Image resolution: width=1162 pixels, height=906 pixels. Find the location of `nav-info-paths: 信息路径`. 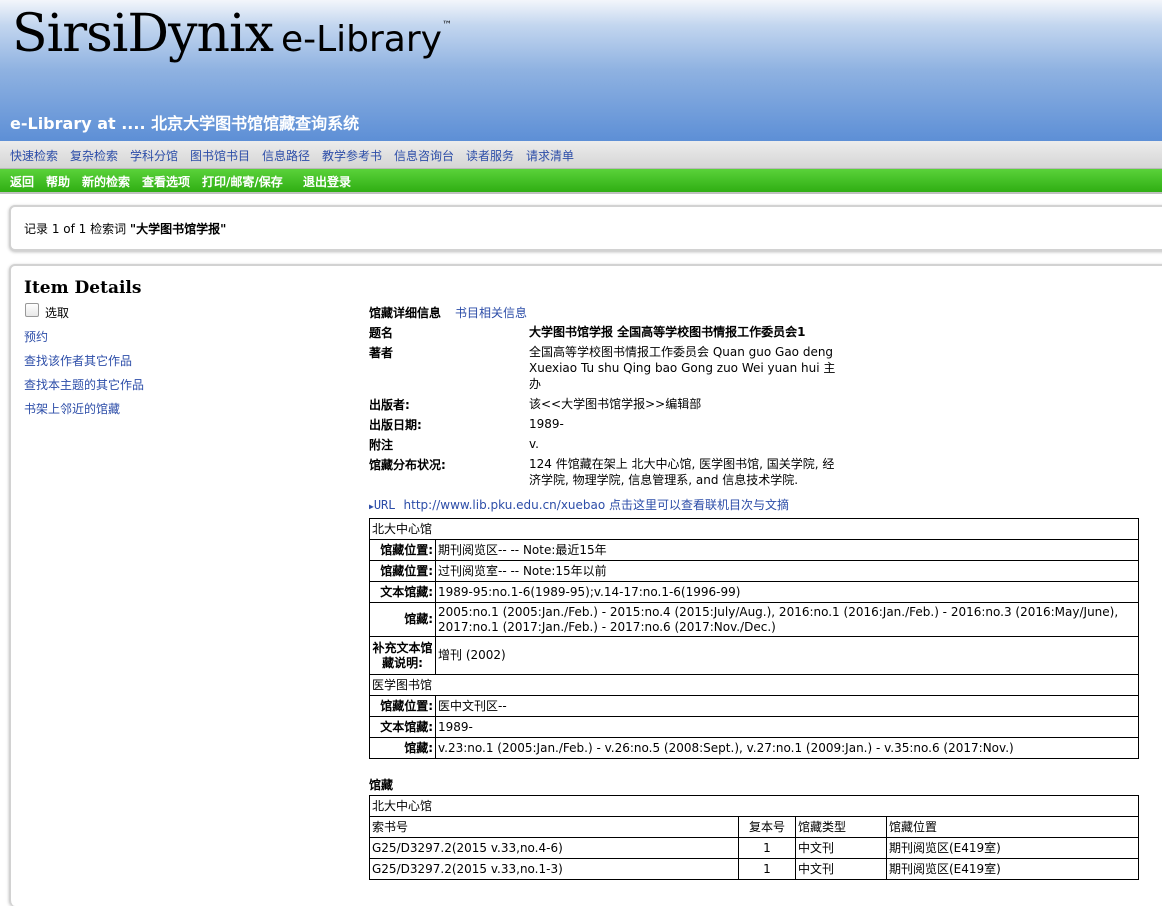

nav-info-paths: 信息路径 is located at coordinates (286, 155).